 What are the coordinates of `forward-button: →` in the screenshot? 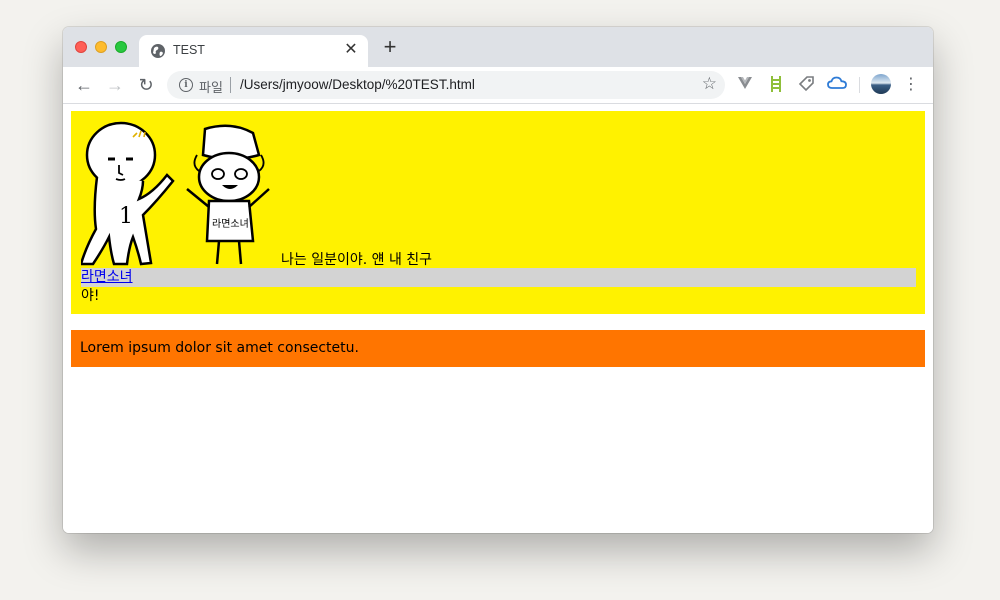 It's located at (115, 85).